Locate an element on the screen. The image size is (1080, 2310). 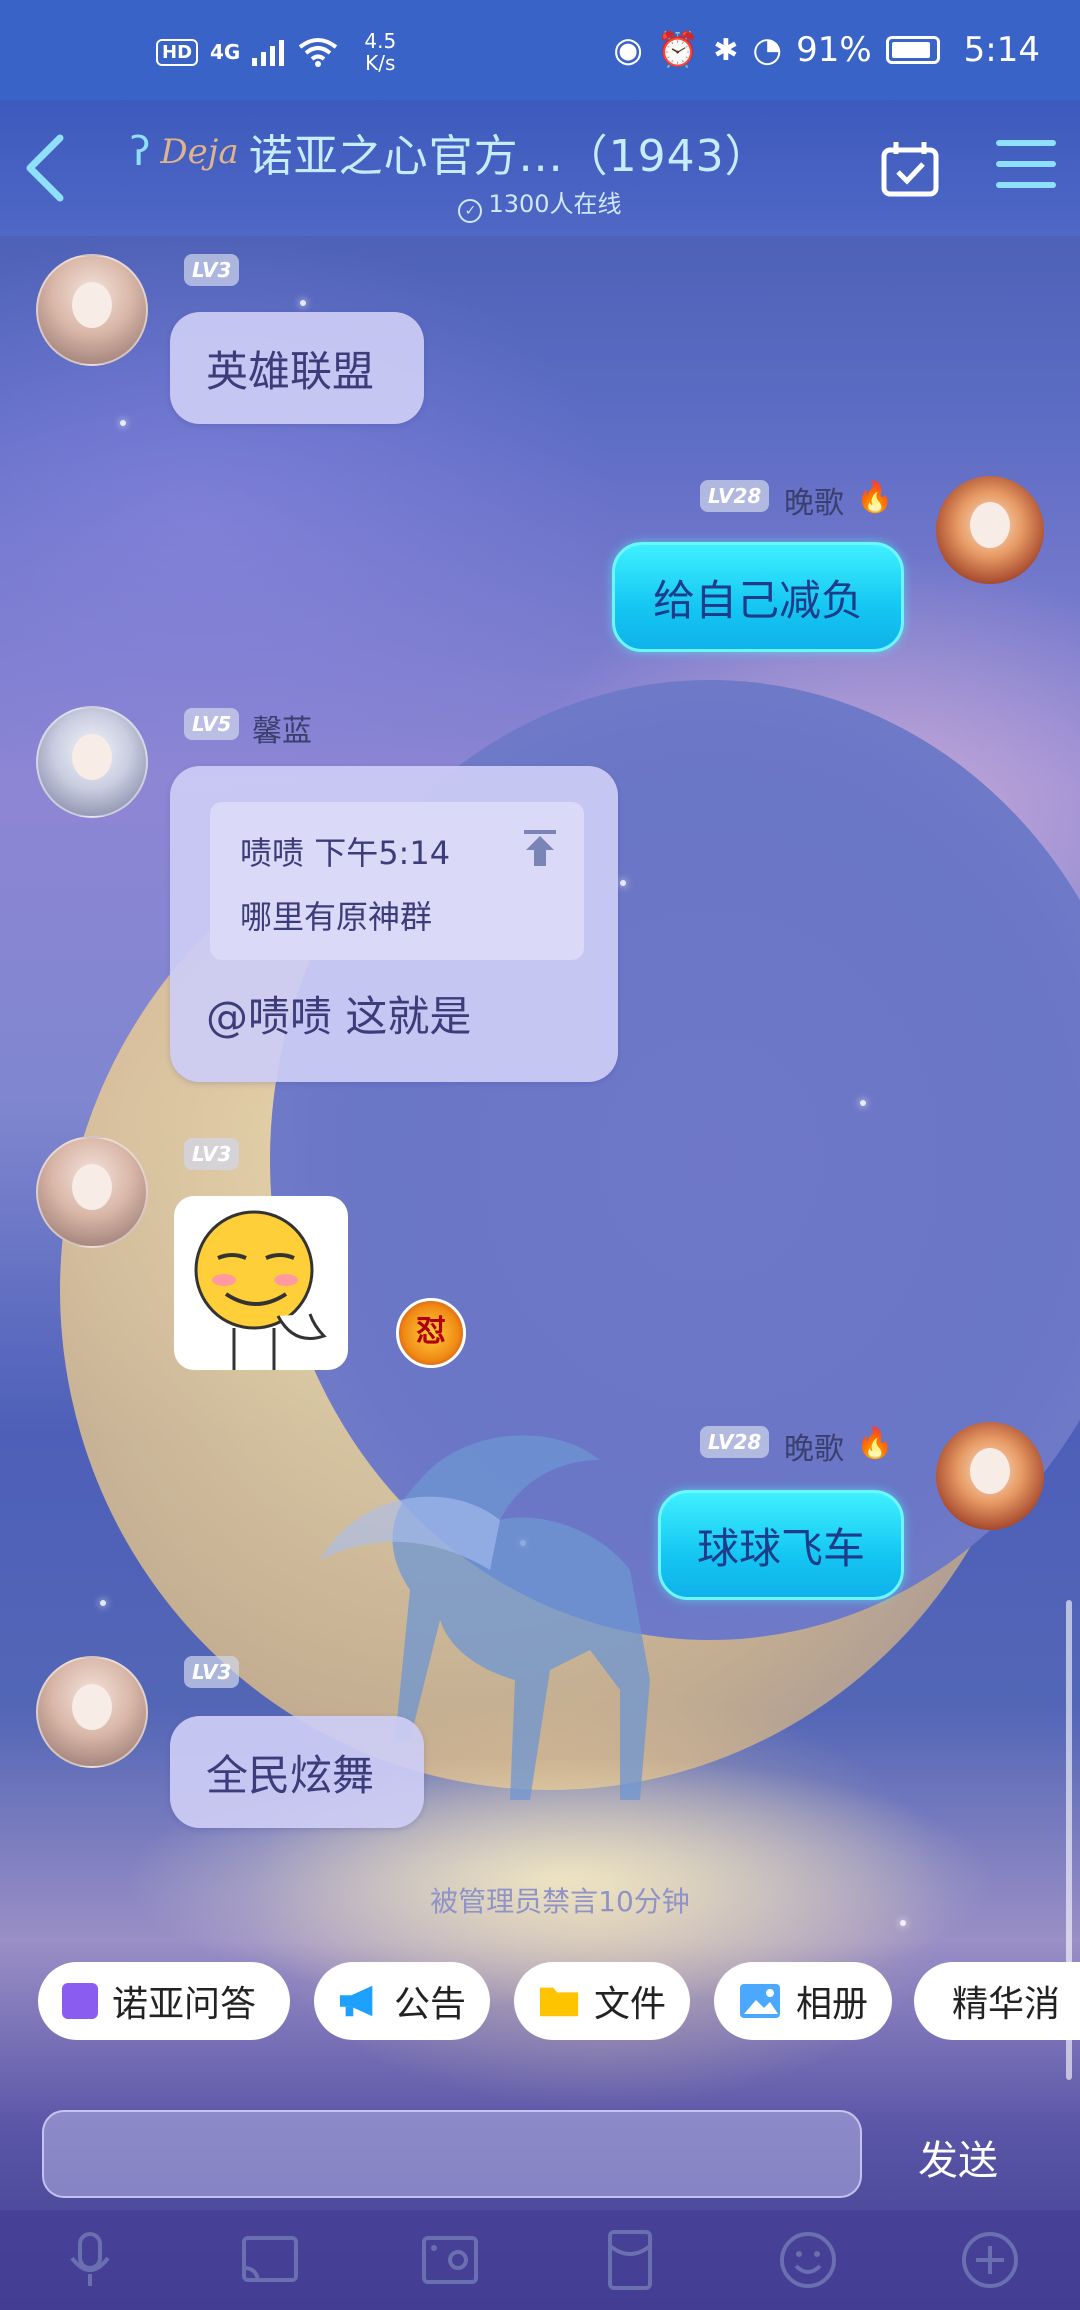
calendar-check-icon is located at coordinates (910, 169).